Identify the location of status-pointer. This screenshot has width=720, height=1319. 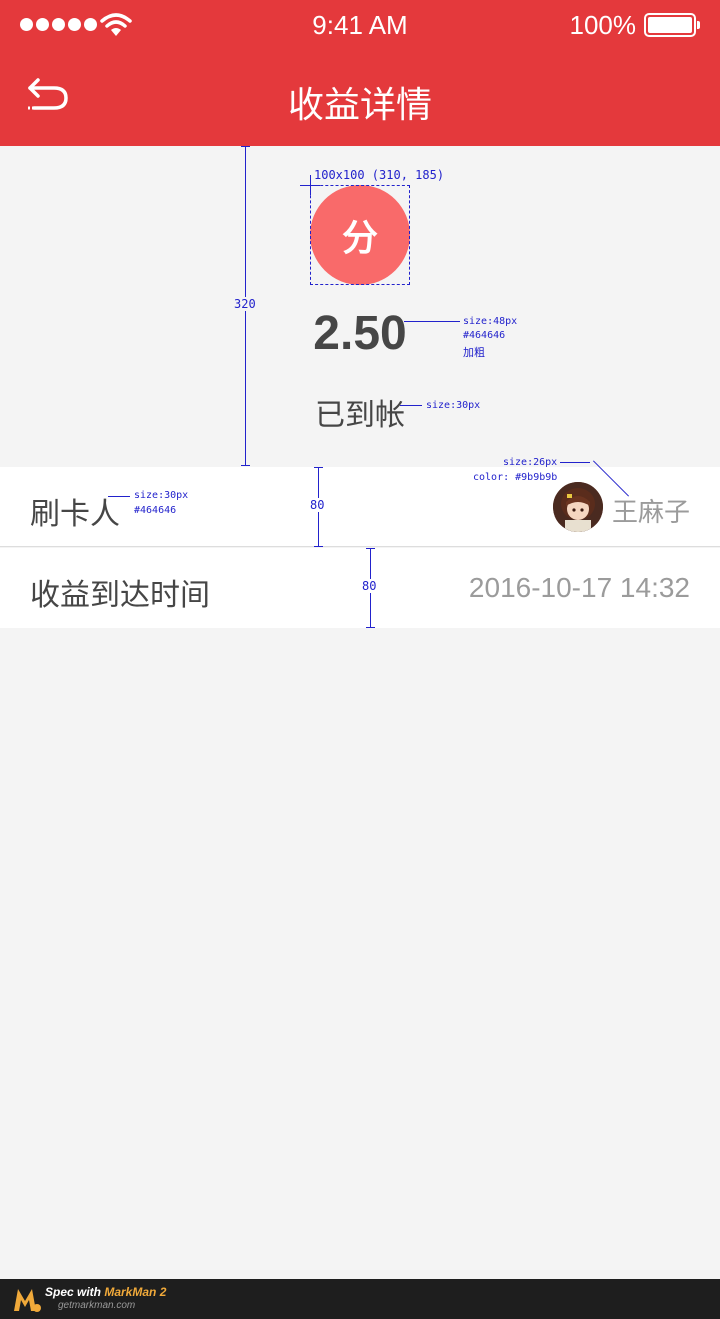
(411, 405).